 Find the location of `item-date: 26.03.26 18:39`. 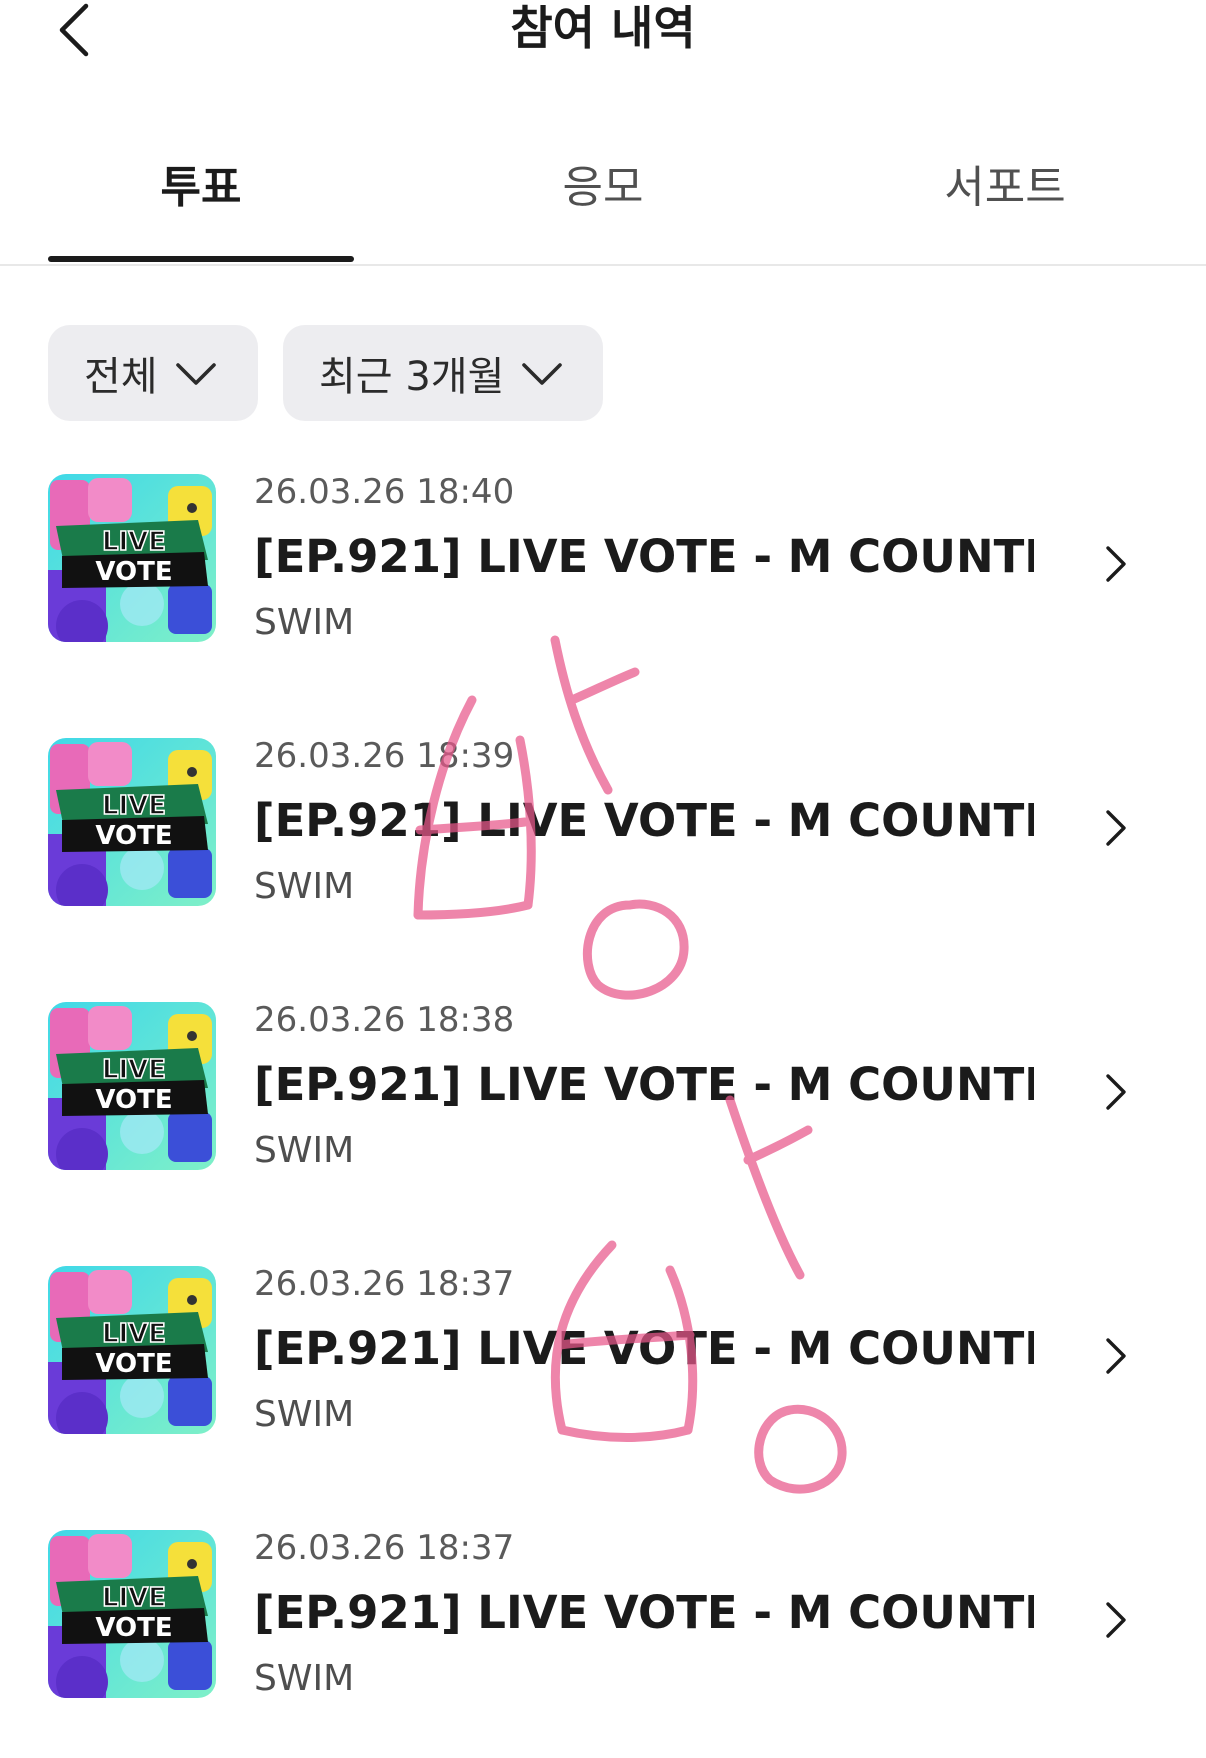

item-date: 26.03.26 18:39 is located at coordinates (384, 756).